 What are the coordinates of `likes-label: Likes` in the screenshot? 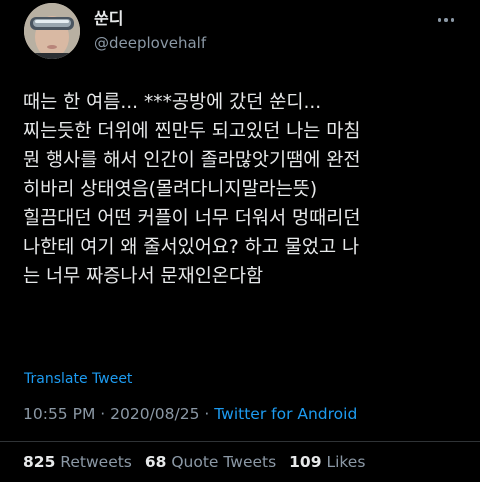 It's located at (346, 462).